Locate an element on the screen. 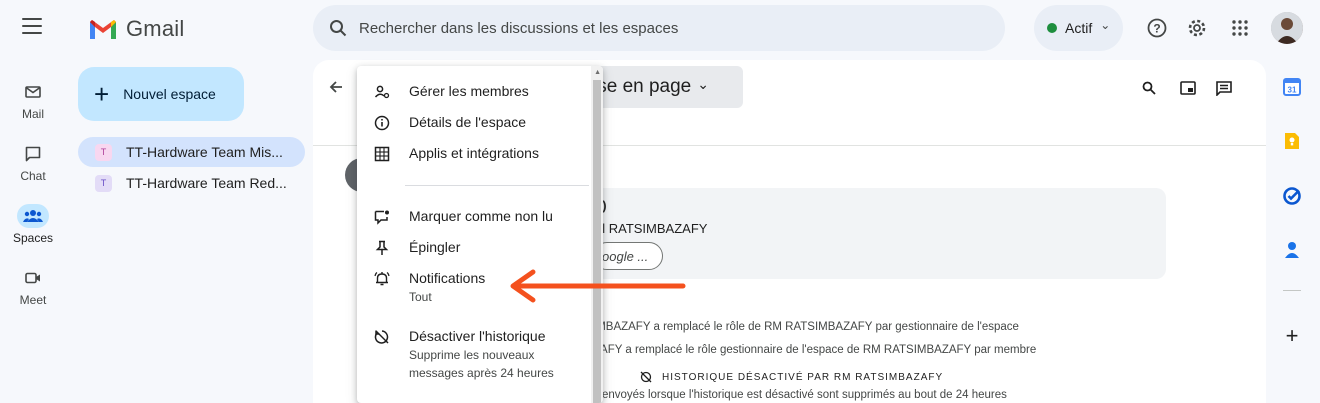 The width and height of the screenshot is (1320, 403). menu-item-manage-members: Gérer les membres is located at coordinates (473, 92).